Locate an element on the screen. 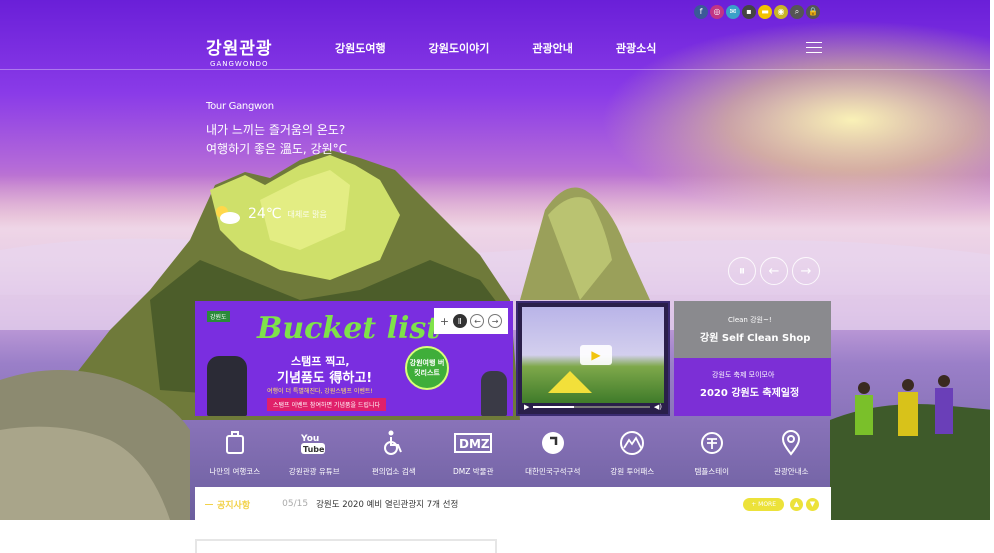 Image resolution: width=994 pixels, height=553 pixels. hero-slide-controls: ⏸ ← → is located at coordinates (774, 271).